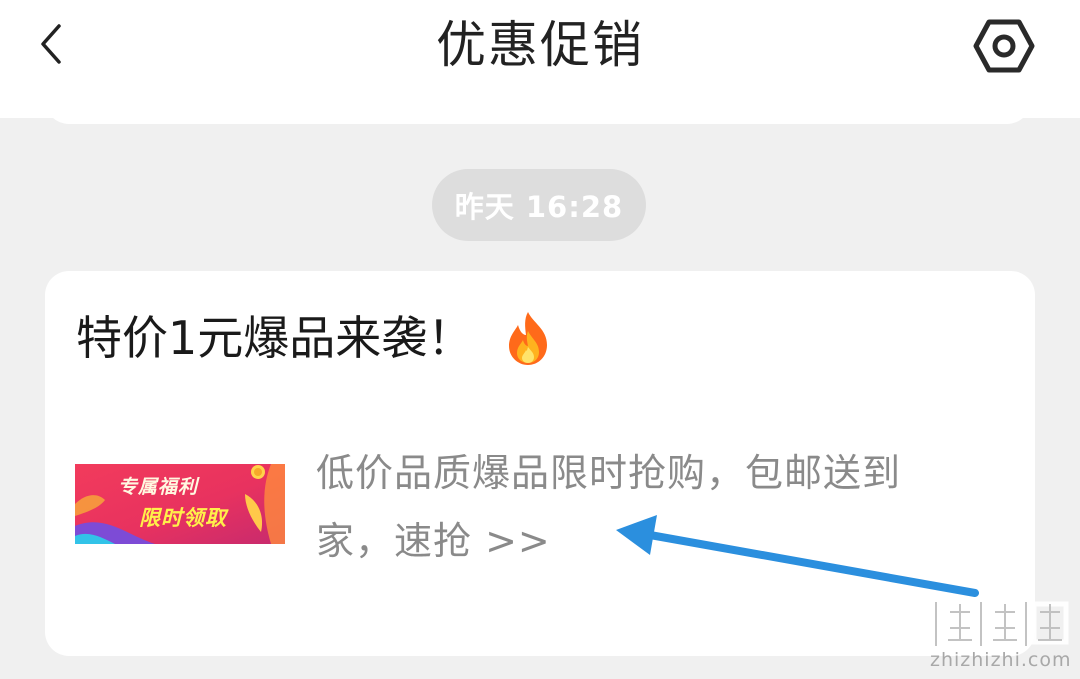 The height and width of the screenshot is (679, 1080). I want to click on message-body: 低价品质爆品限时抢购，包邮送到家，速抢 >>, so click(646, 507).